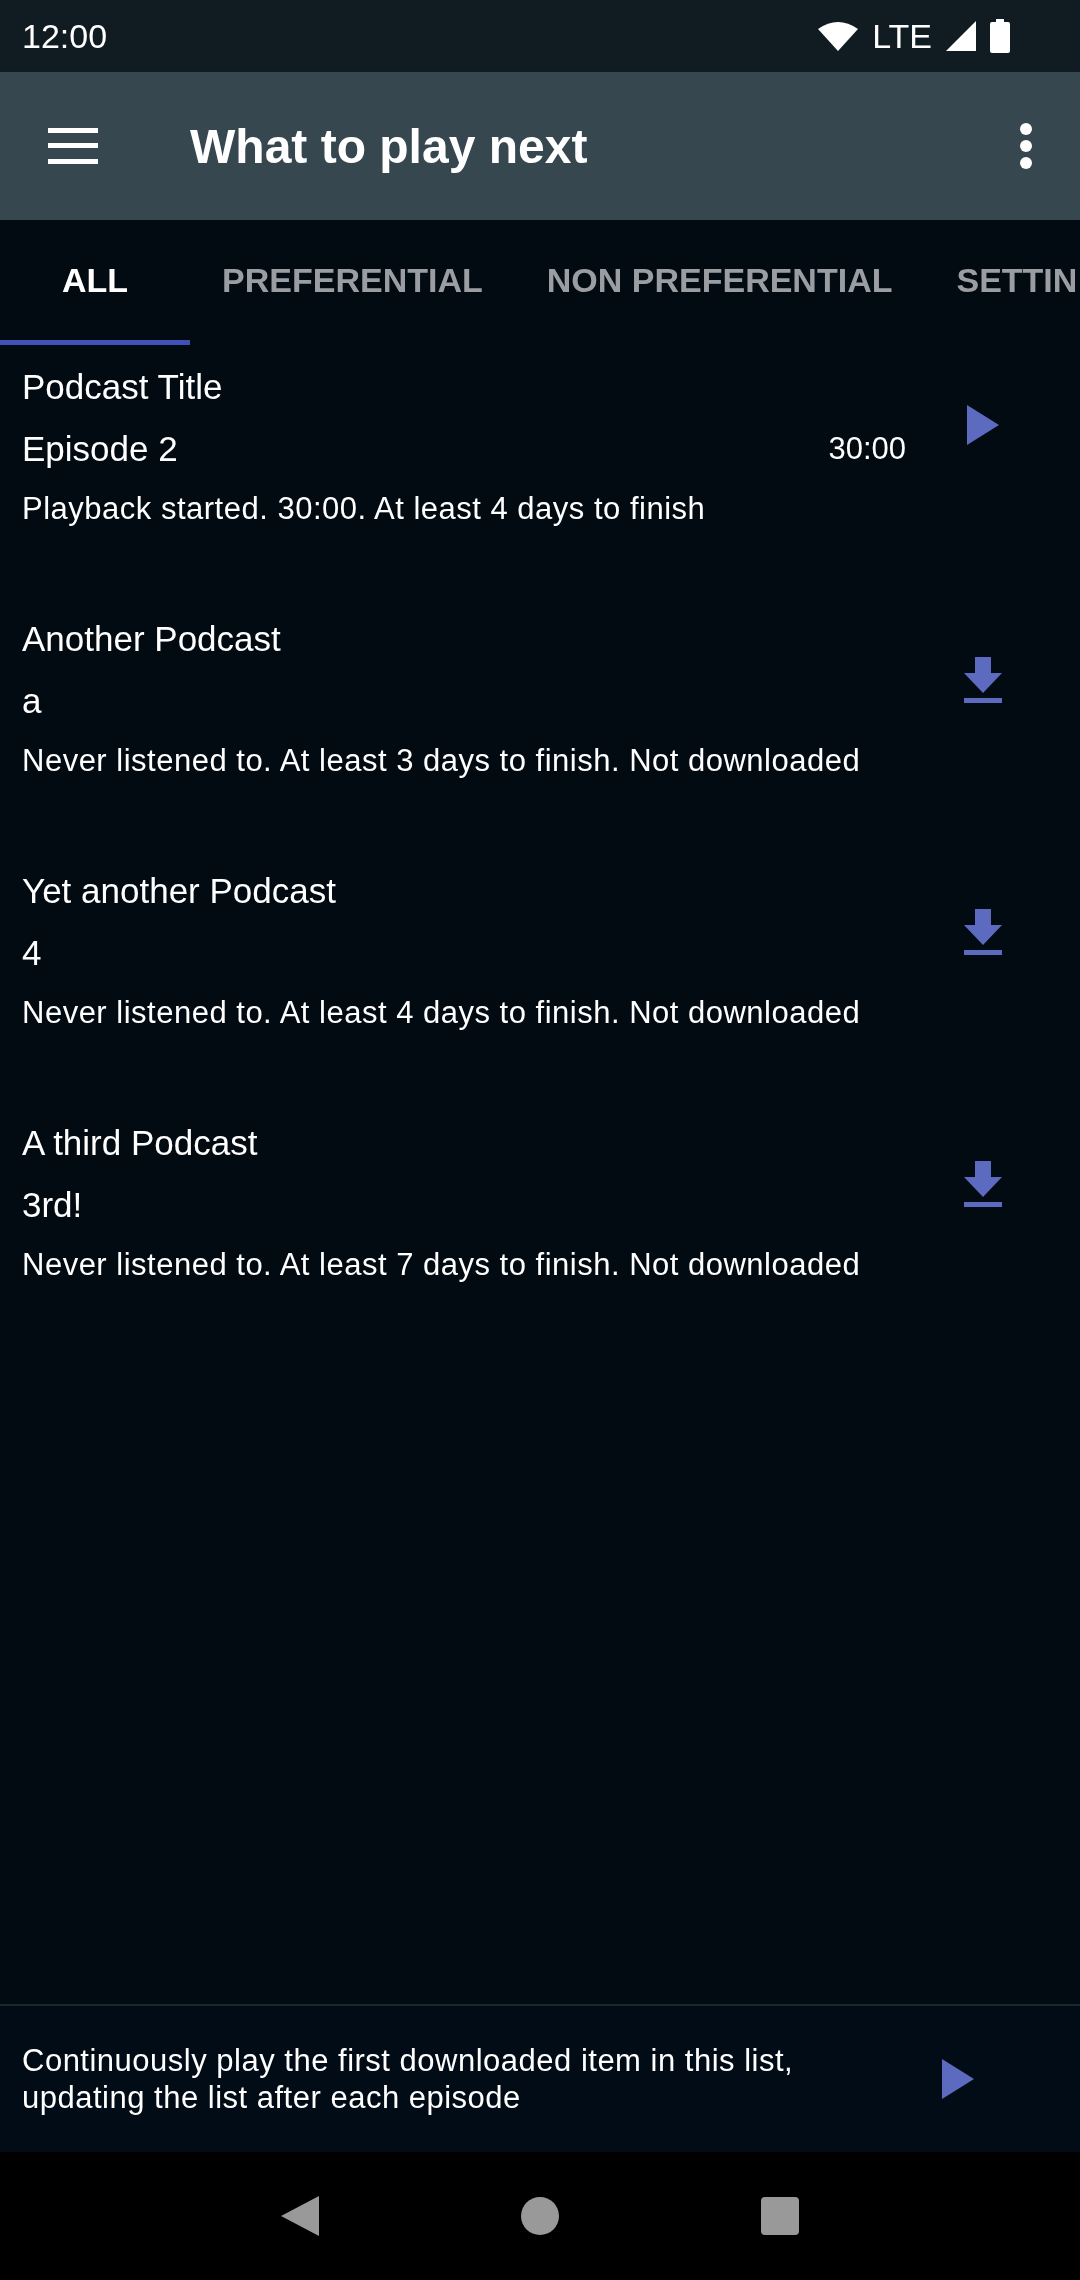 The width and height of the screenshot is (1080, 2280). What do you see at coordinates (140, 1143) in the screenshot?
I see `podcast-name: A third Podcast` at bounding box center [140, 1143].